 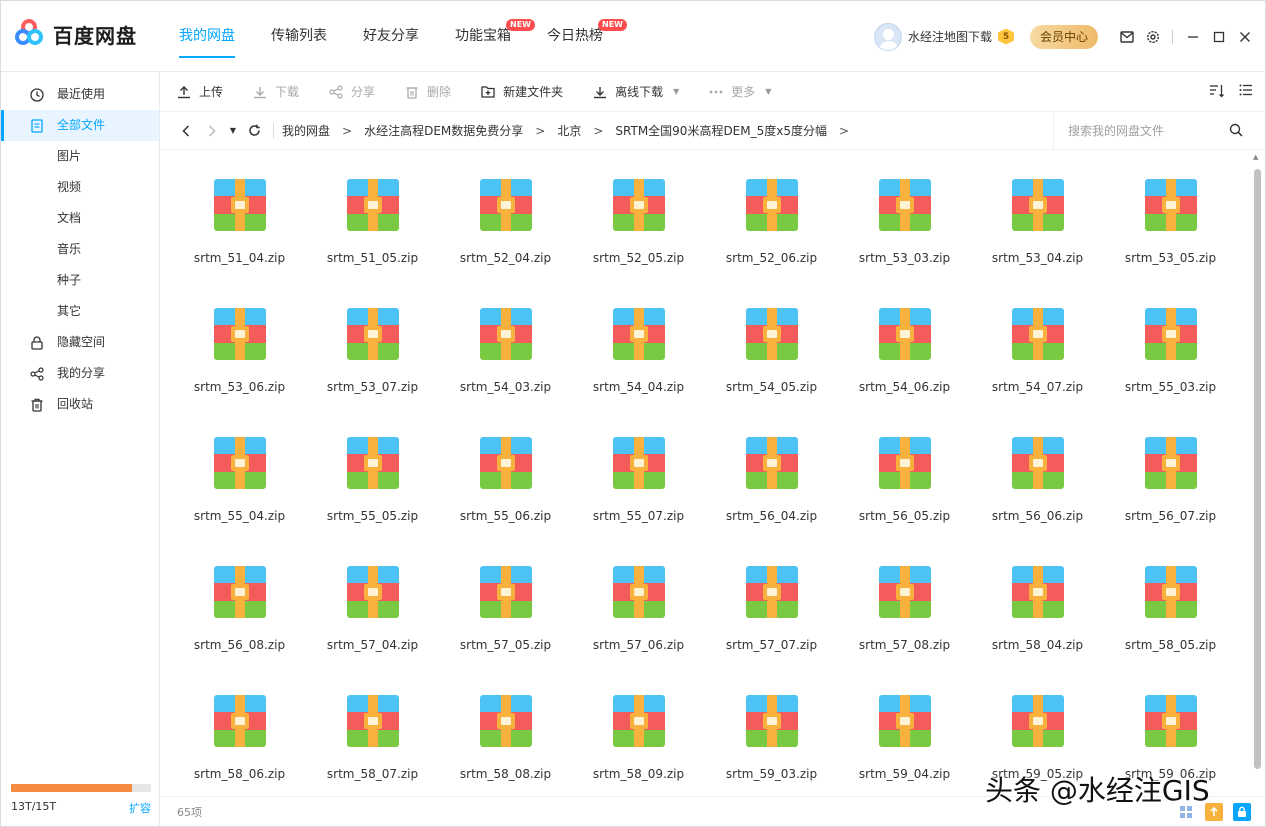 I want to click on file-name: srtm_54_05.zip, so click(x=771, y=387).